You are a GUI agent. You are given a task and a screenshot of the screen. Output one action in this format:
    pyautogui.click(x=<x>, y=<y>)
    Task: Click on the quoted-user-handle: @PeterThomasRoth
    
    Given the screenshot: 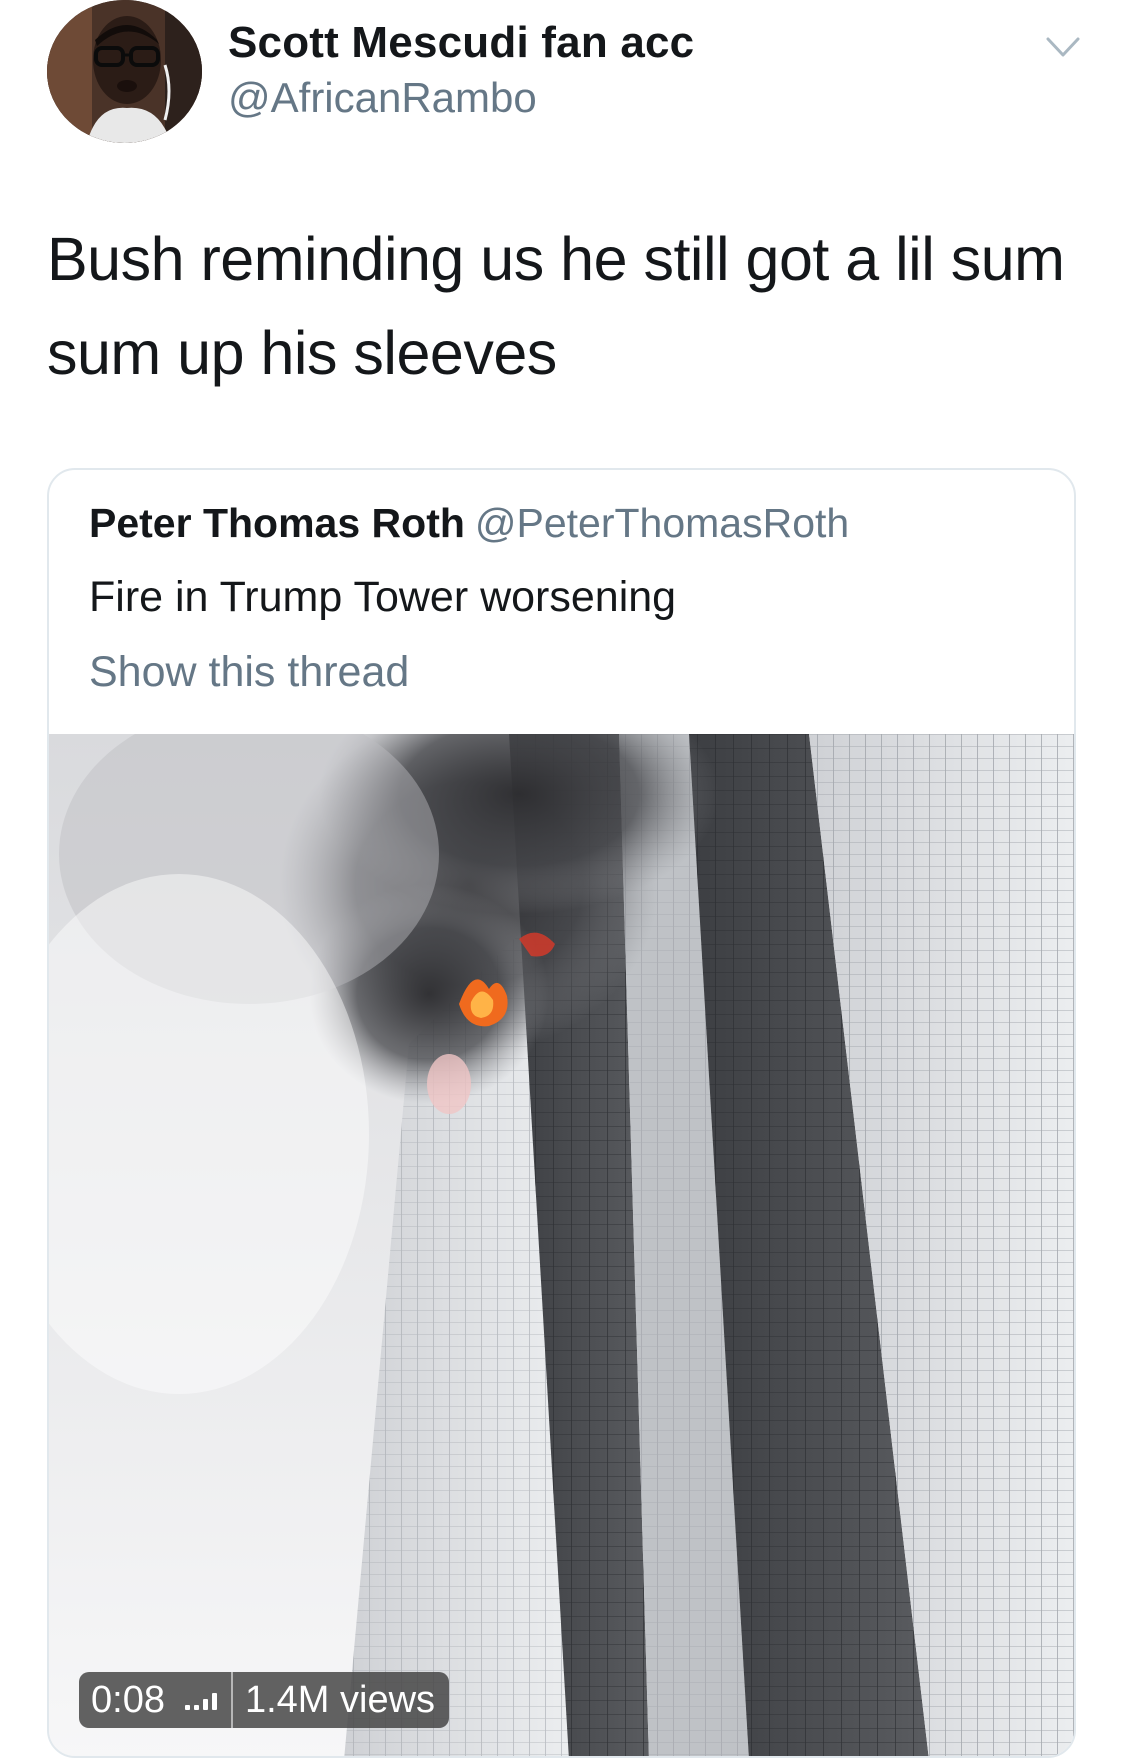 What is the action you would take?
    pyautogui.click(x=662, y=523)
    